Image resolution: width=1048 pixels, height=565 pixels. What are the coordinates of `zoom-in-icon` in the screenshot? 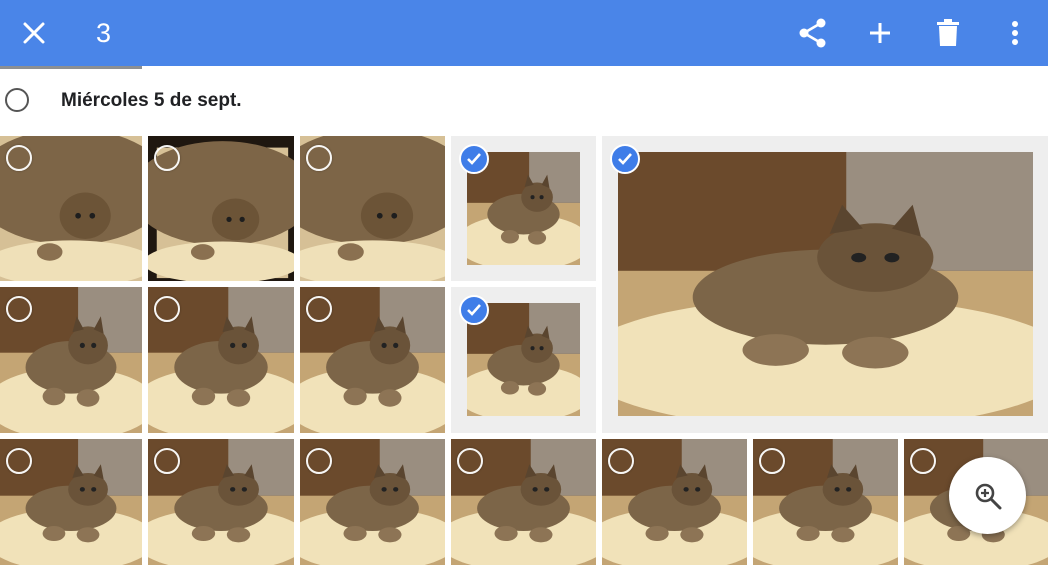 It's located at (988, 496).